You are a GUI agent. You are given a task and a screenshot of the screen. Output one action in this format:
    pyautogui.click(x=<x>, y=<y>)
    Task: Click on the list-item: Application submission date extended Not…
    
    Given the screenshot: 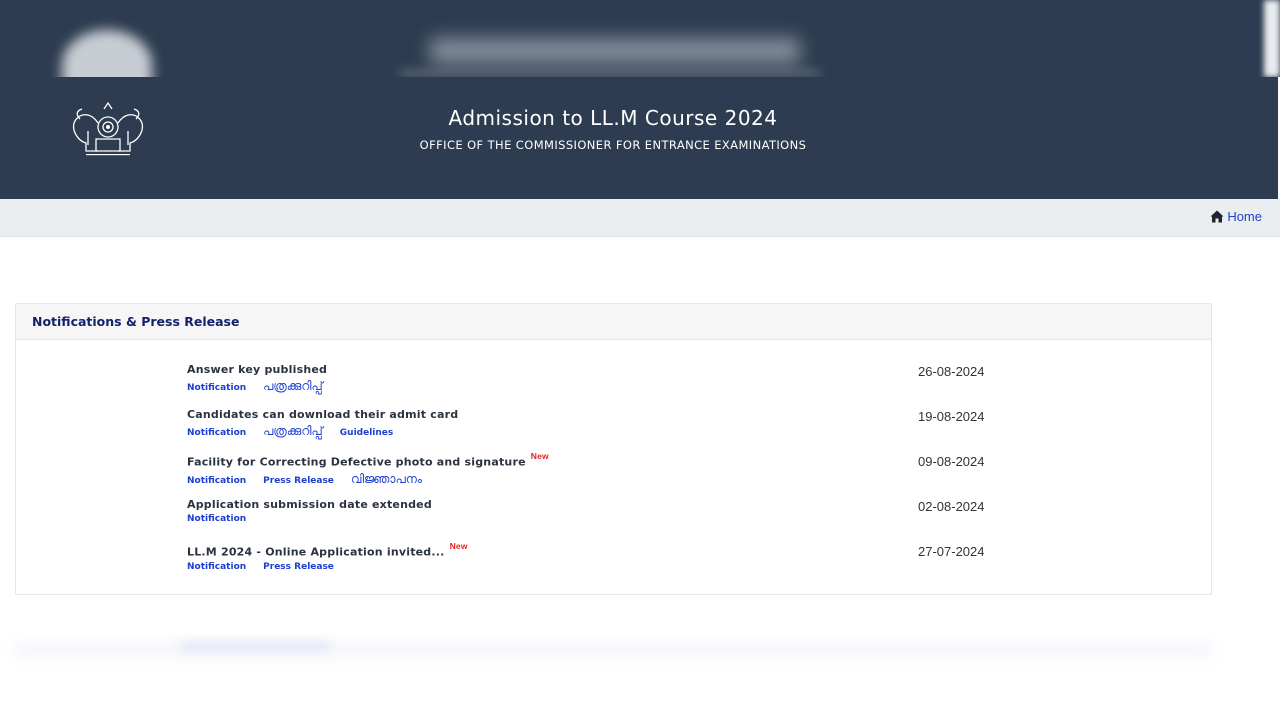 What is the action you would take?
    pyautogui.click(x=617, y=520)
    